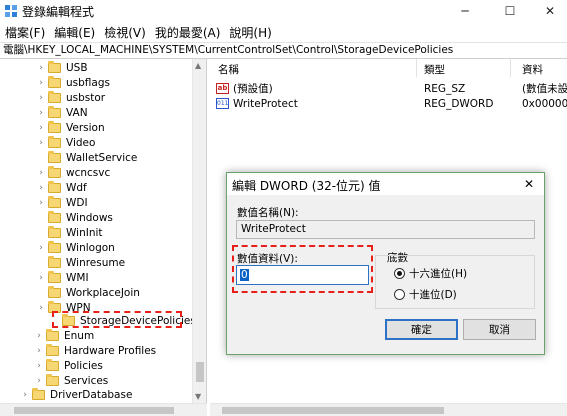 This screenshot has width=567, height=416. What do you see at coordinates (306, 186) in the screenshot?
I see `dialog-title: 編輯 DWORD (32-位元) 值` at bounding box center [306, 186].